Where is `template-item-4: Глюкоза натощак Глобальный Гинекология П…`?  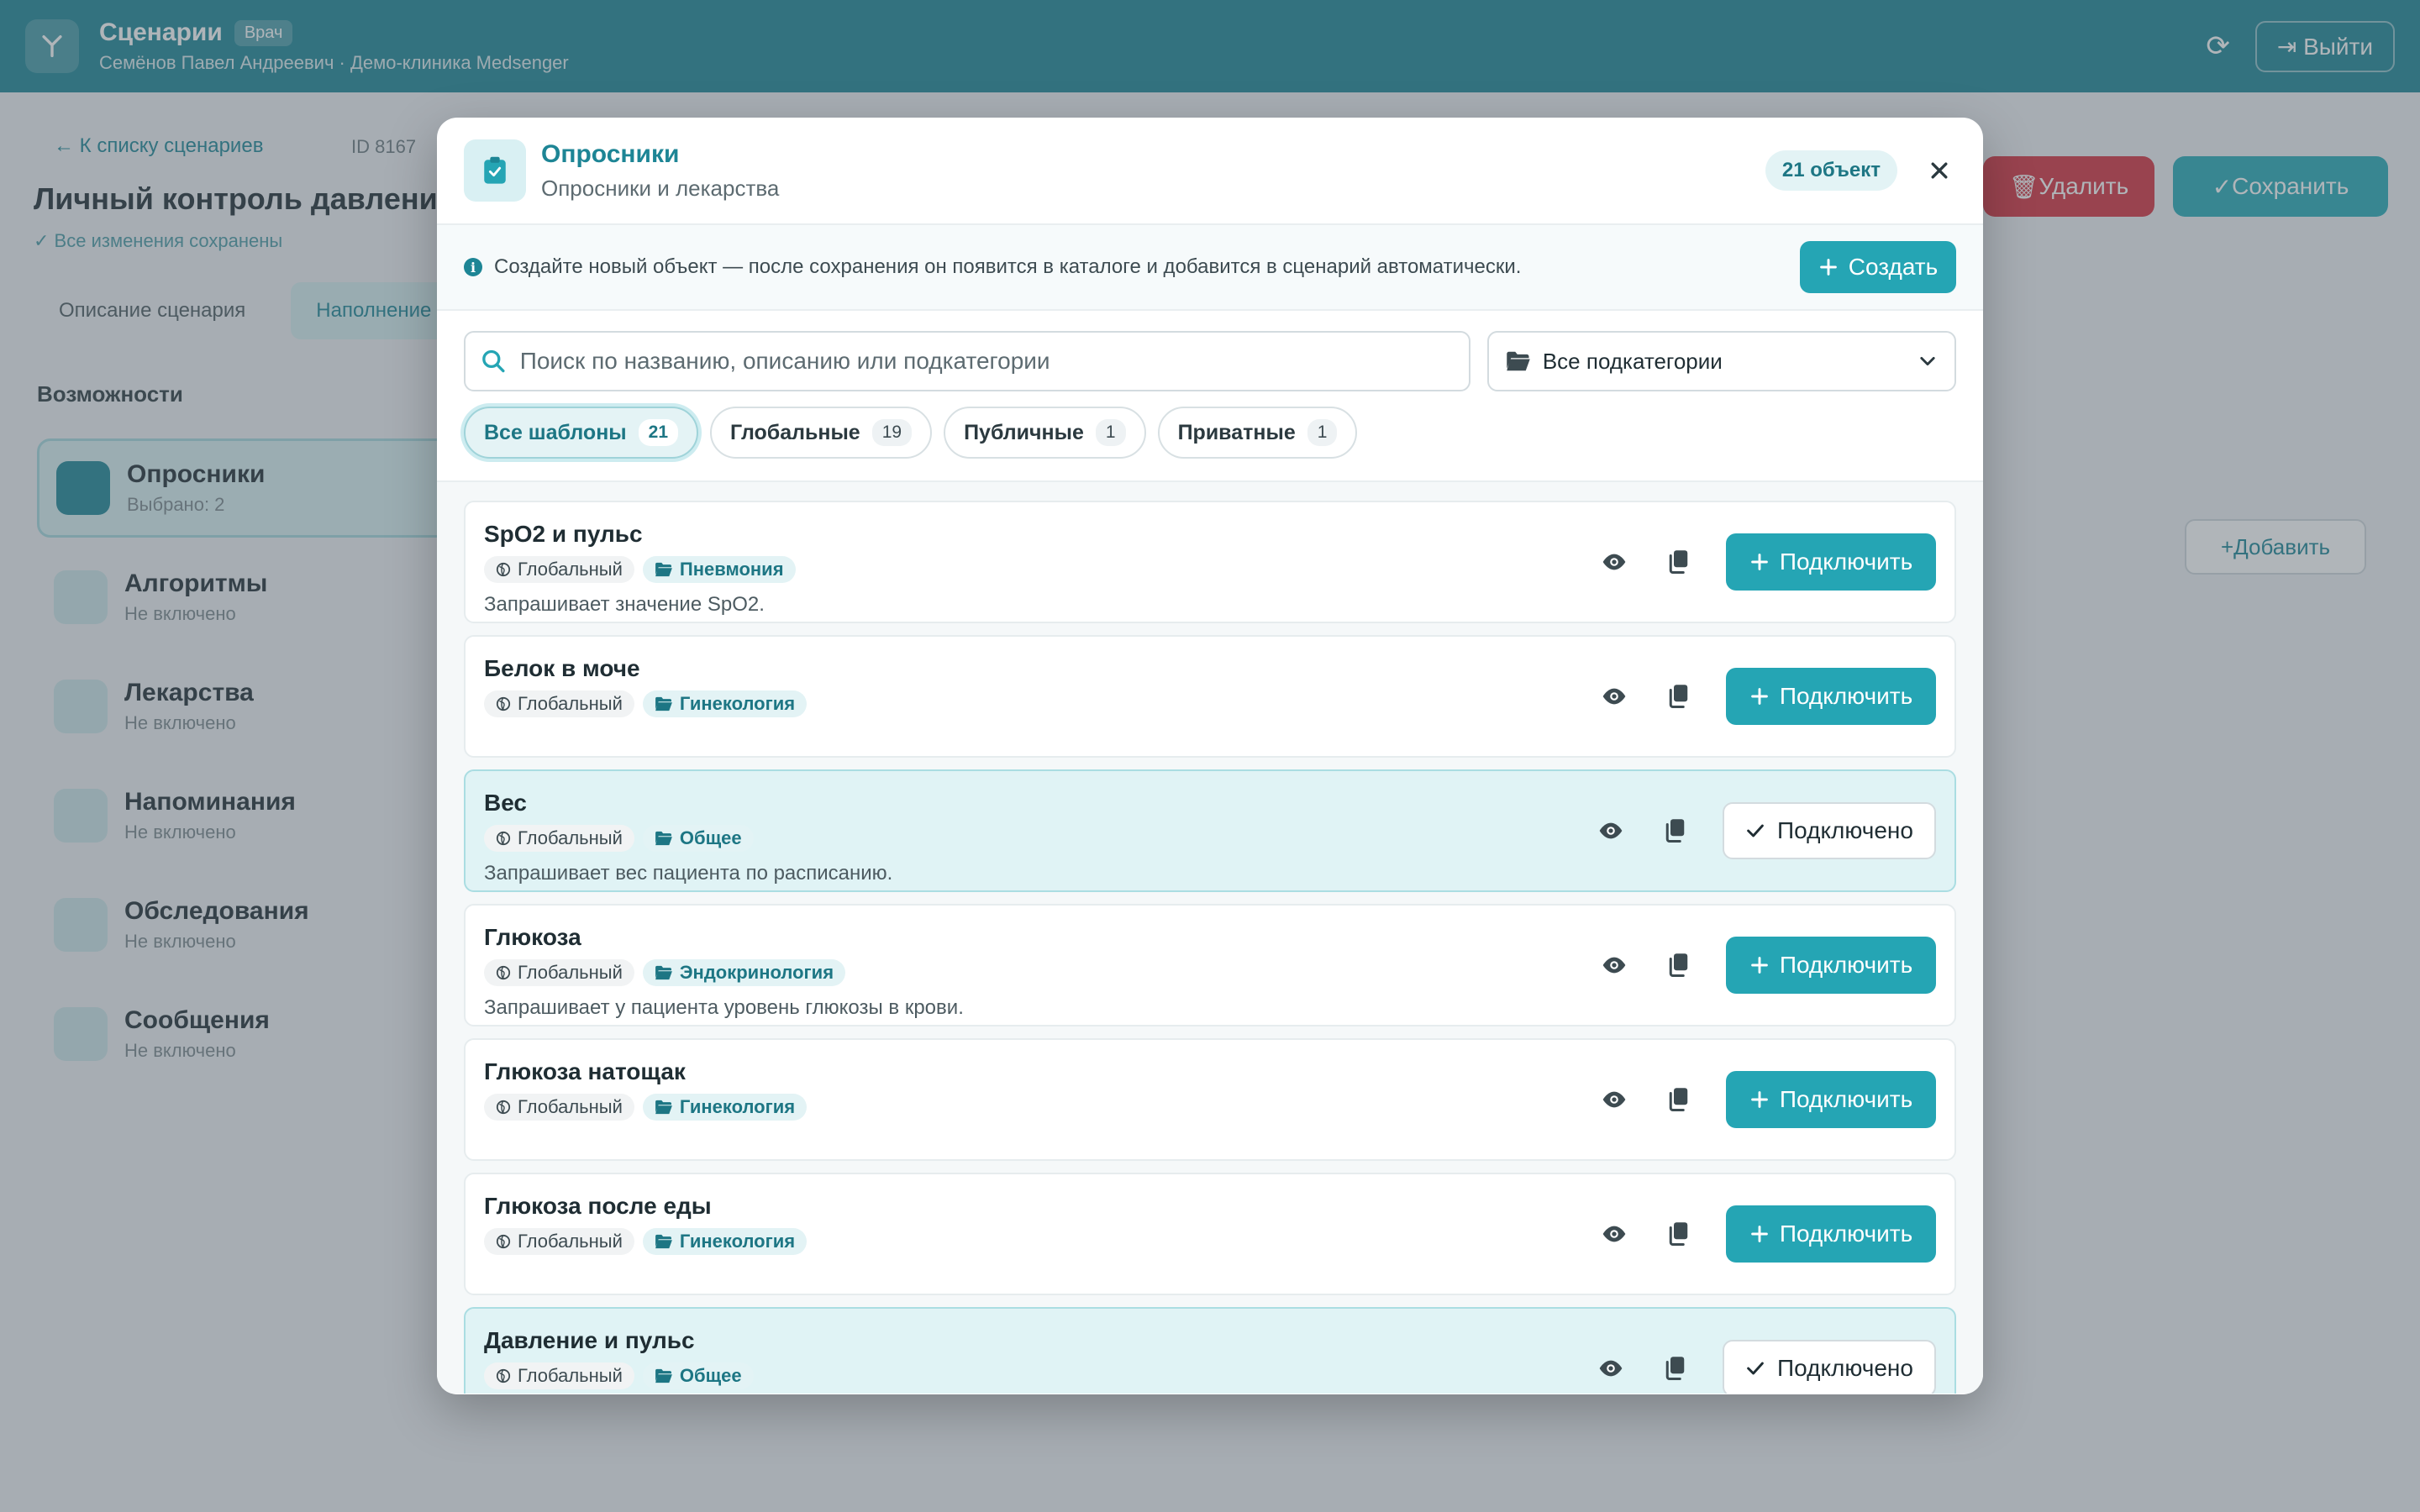
template-item-4: Глюкоза натощак Глобальный Гинекология П… is located at coordinates (1210, 1099).